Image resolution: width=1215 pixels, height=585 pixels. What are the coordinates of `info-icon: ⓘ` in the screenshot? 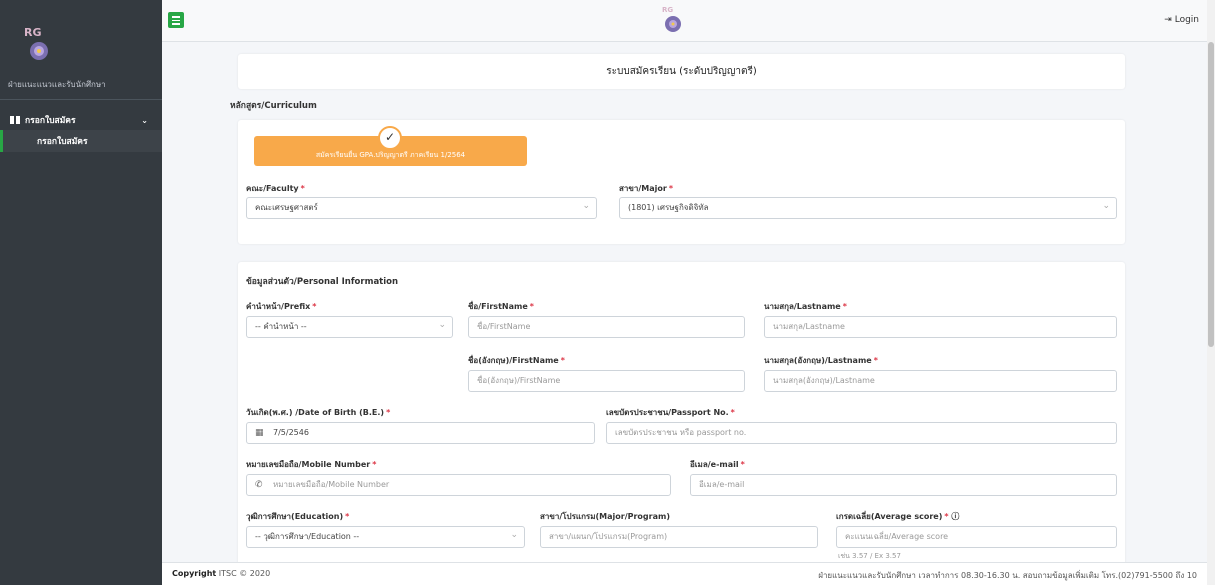 It's located at (955, 516).